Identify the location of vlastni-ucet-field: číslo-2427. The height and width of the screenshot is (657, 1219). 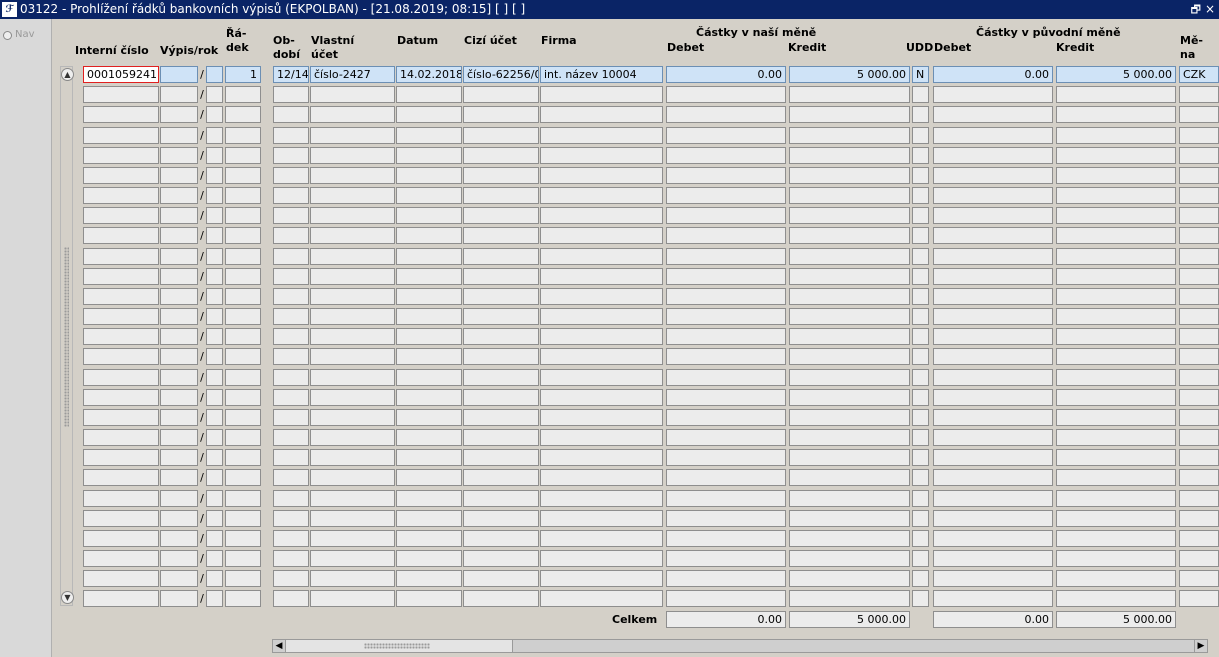
(352, 74).